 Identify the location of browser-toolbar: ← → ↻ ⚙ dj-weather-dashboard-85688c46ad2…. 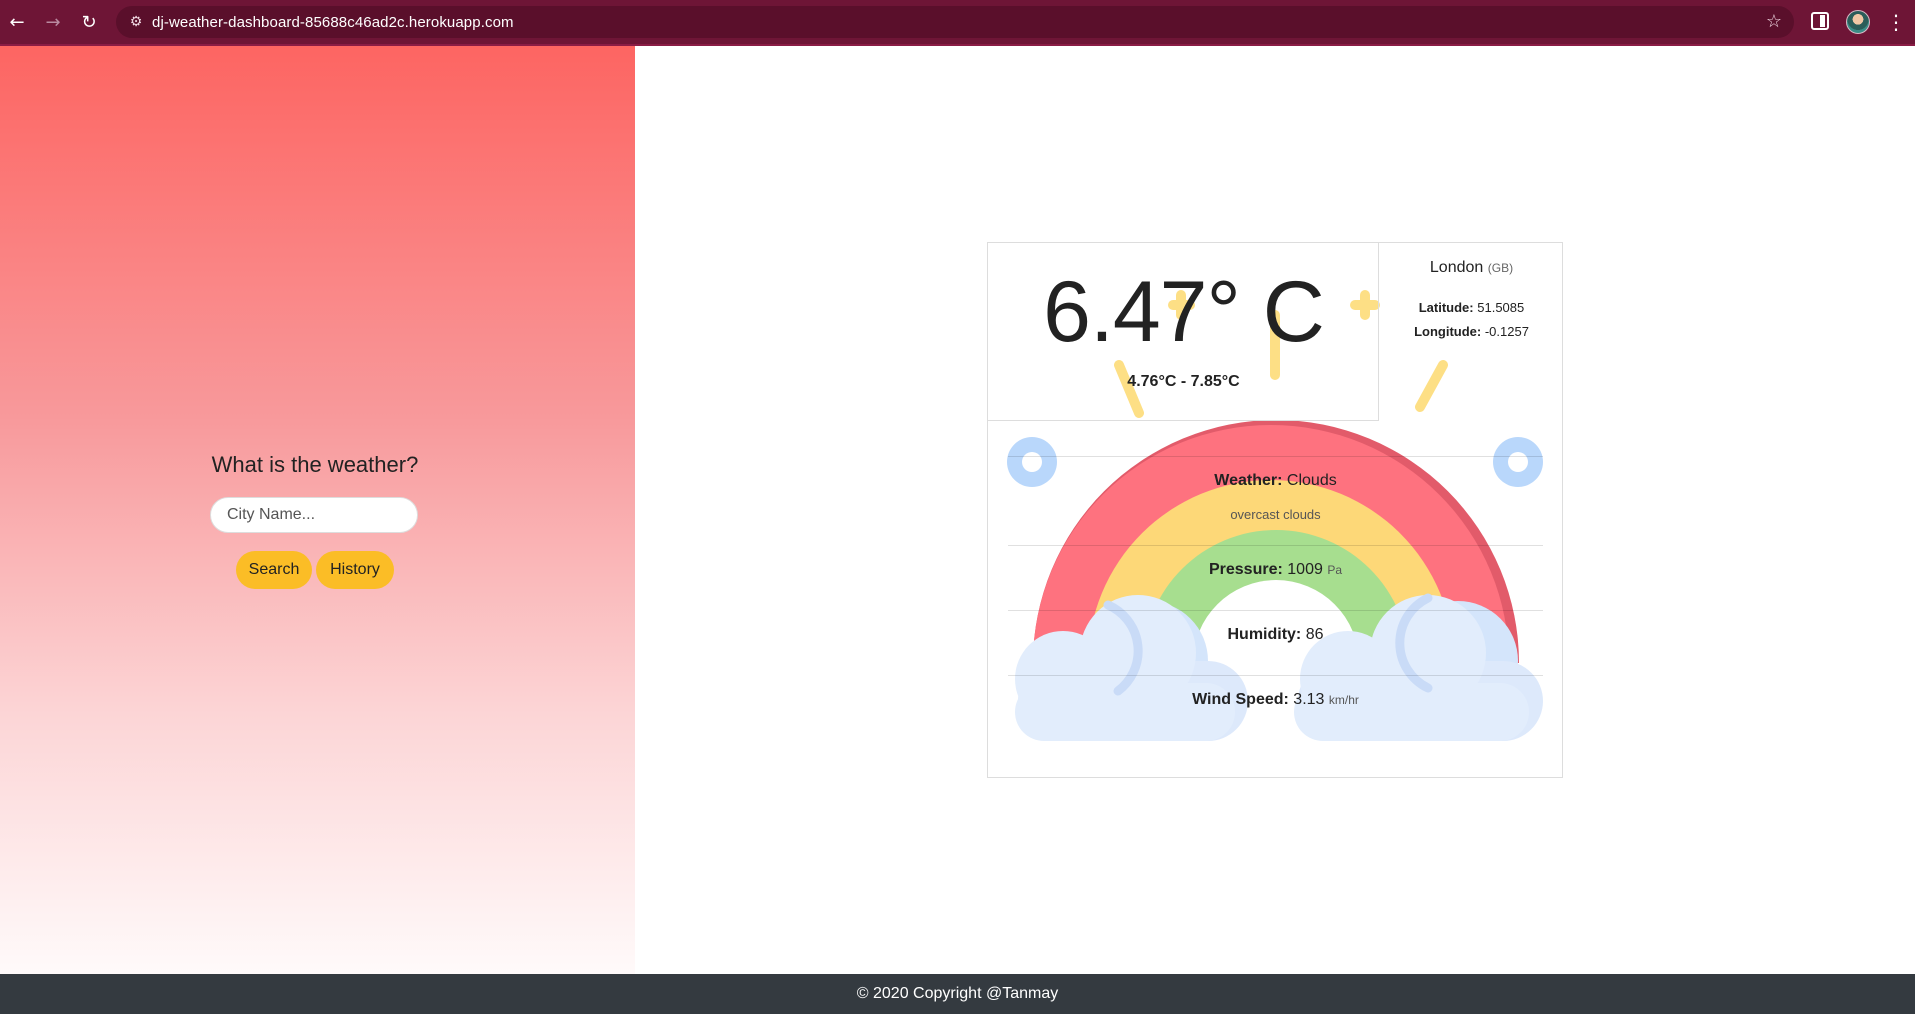
(957, 23).